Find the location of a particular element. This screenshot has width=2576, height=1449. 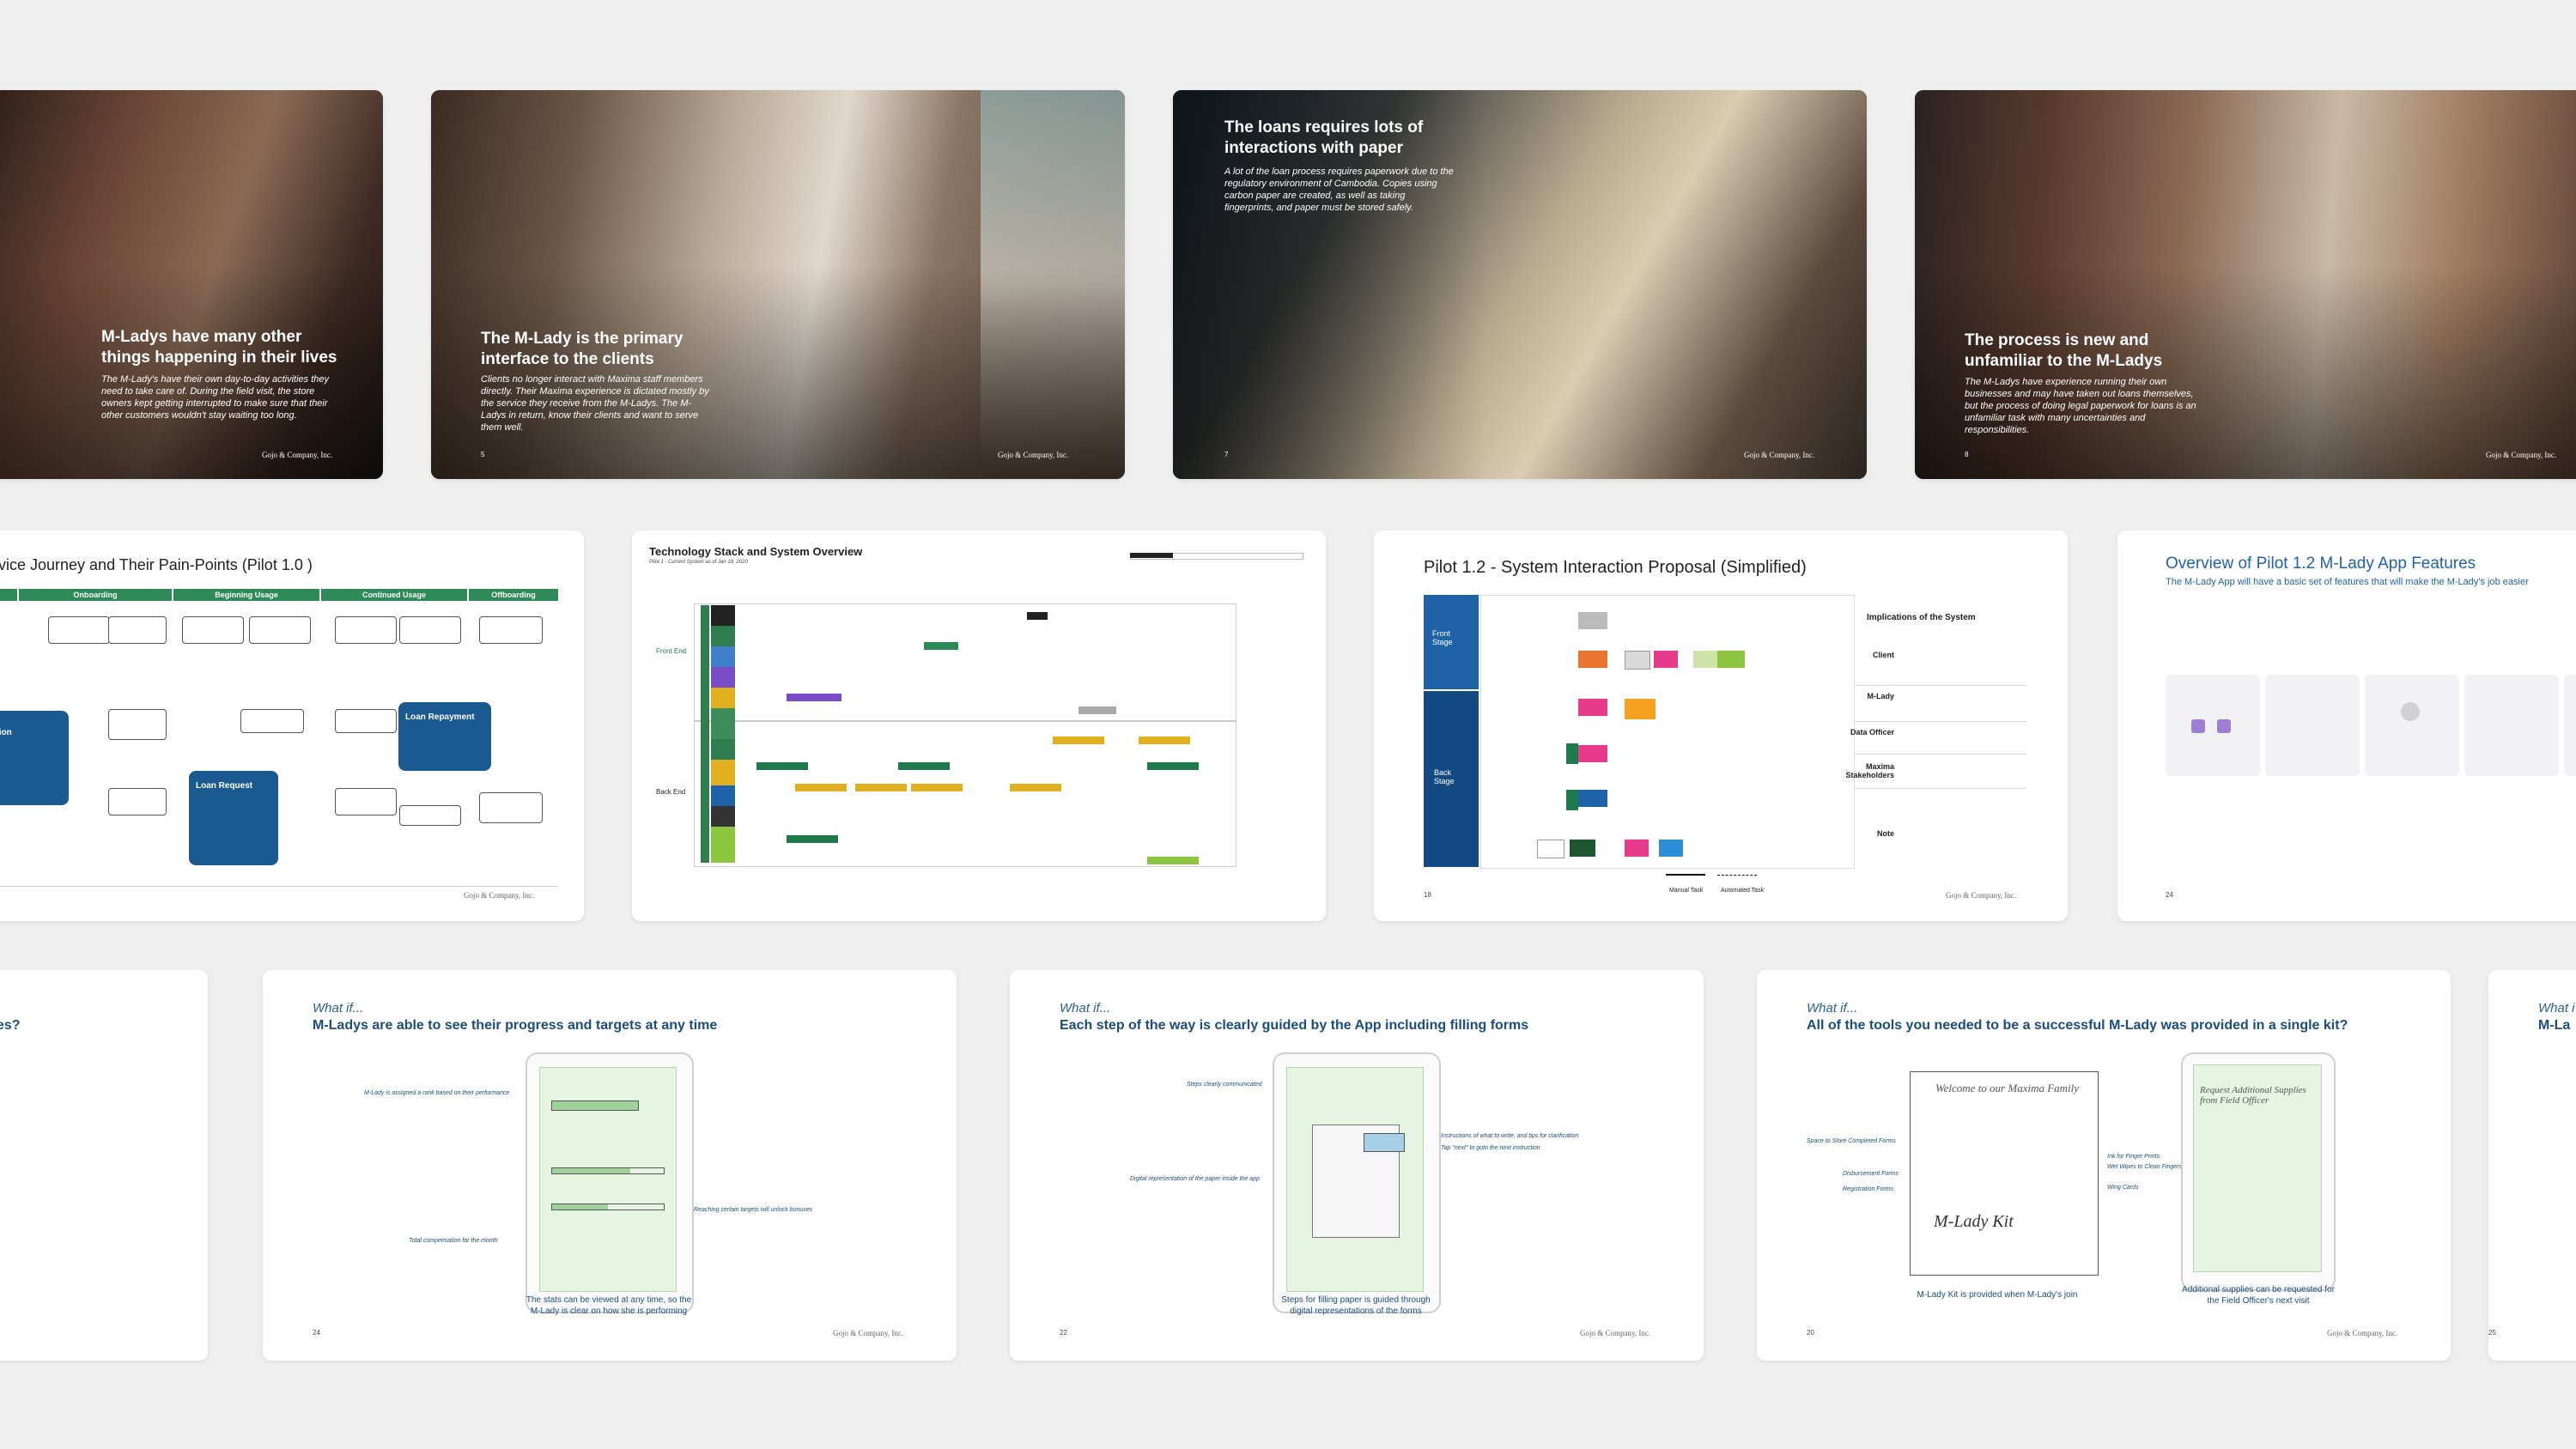

callout-onboarding: ration is located at coordinates (34, 758).